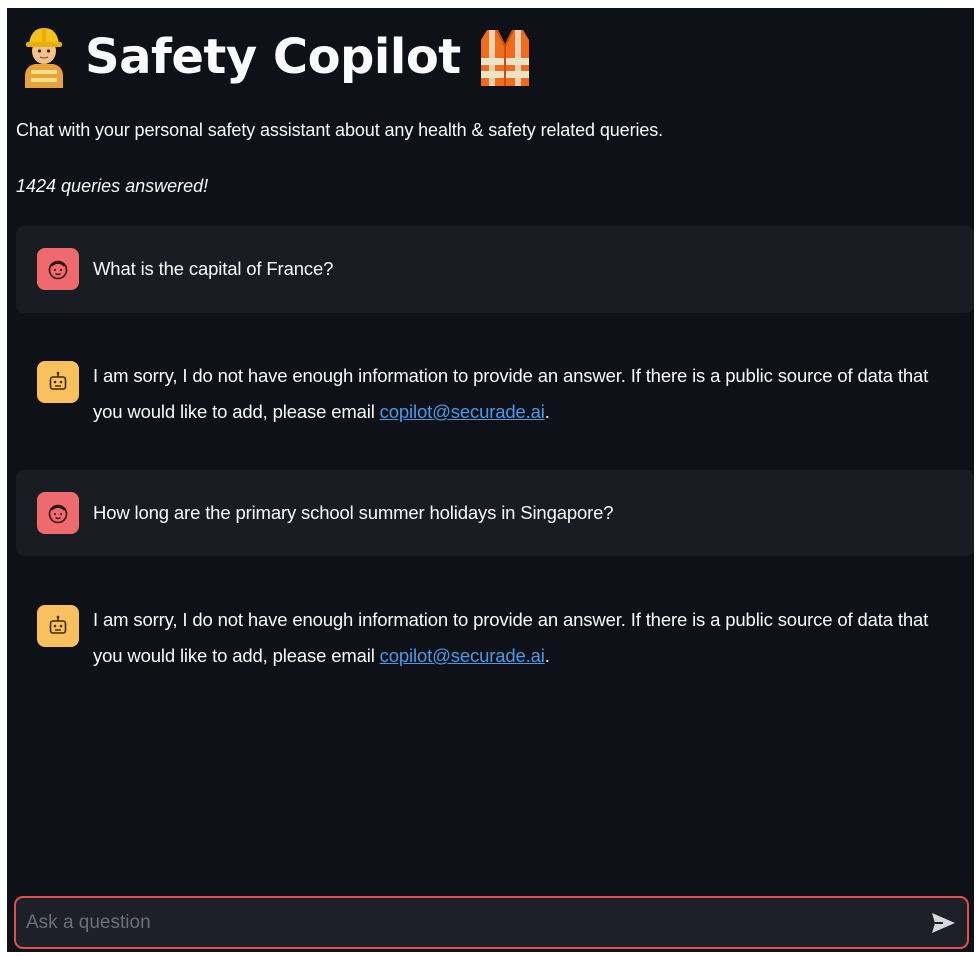 This screenshot has height=956, width=978. I want to click on message-text: What is the capital of France?, so click(213, 268).